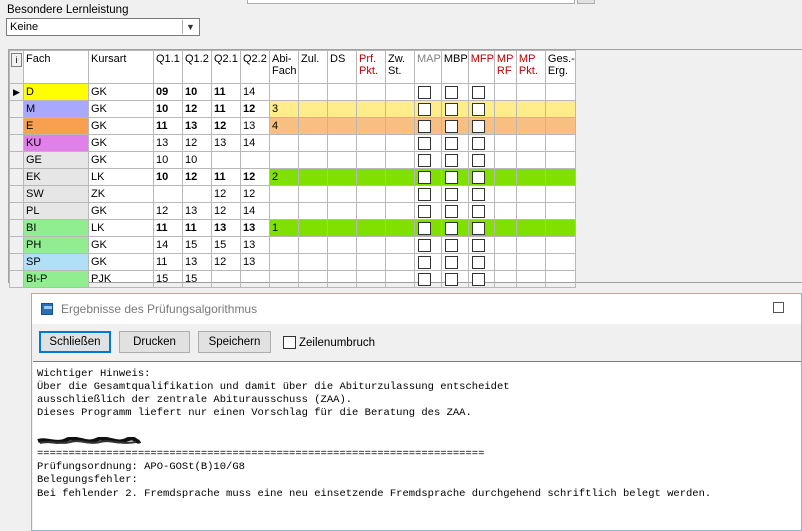  What do you see at coordinates (778, 307) in the screenshot?
I see `maximize-icon` at bounding box center [778, 307].